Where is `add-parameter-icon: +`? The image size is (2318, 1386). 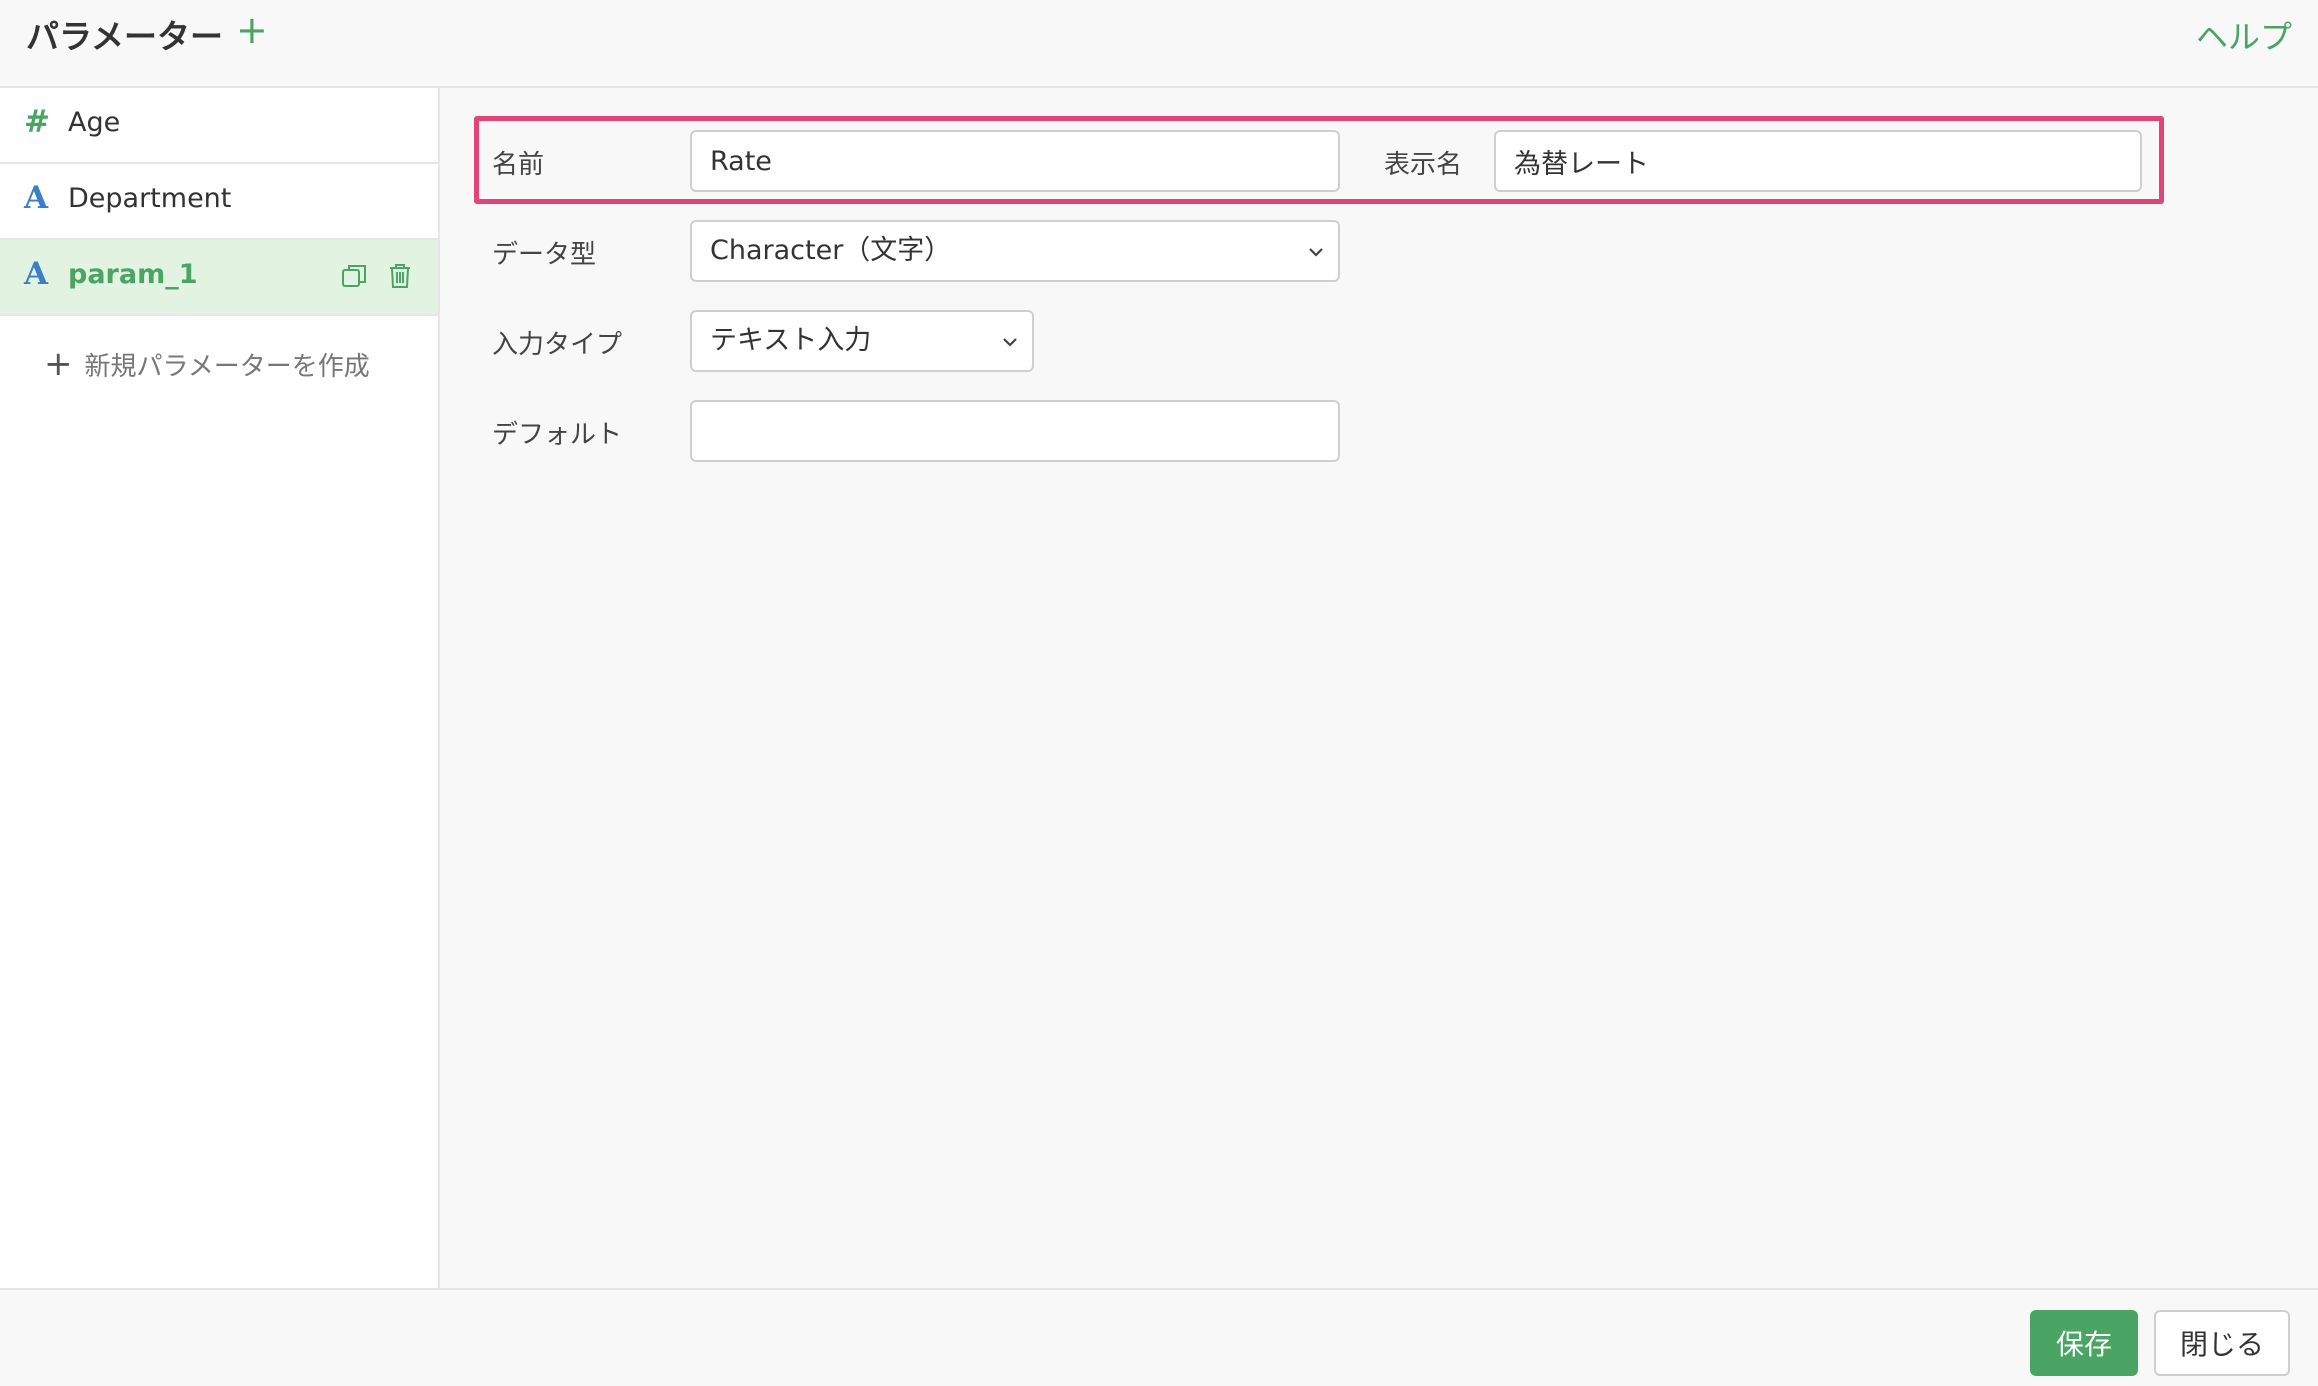 add-parameter-icon: + is located at coordinates (252, 30).